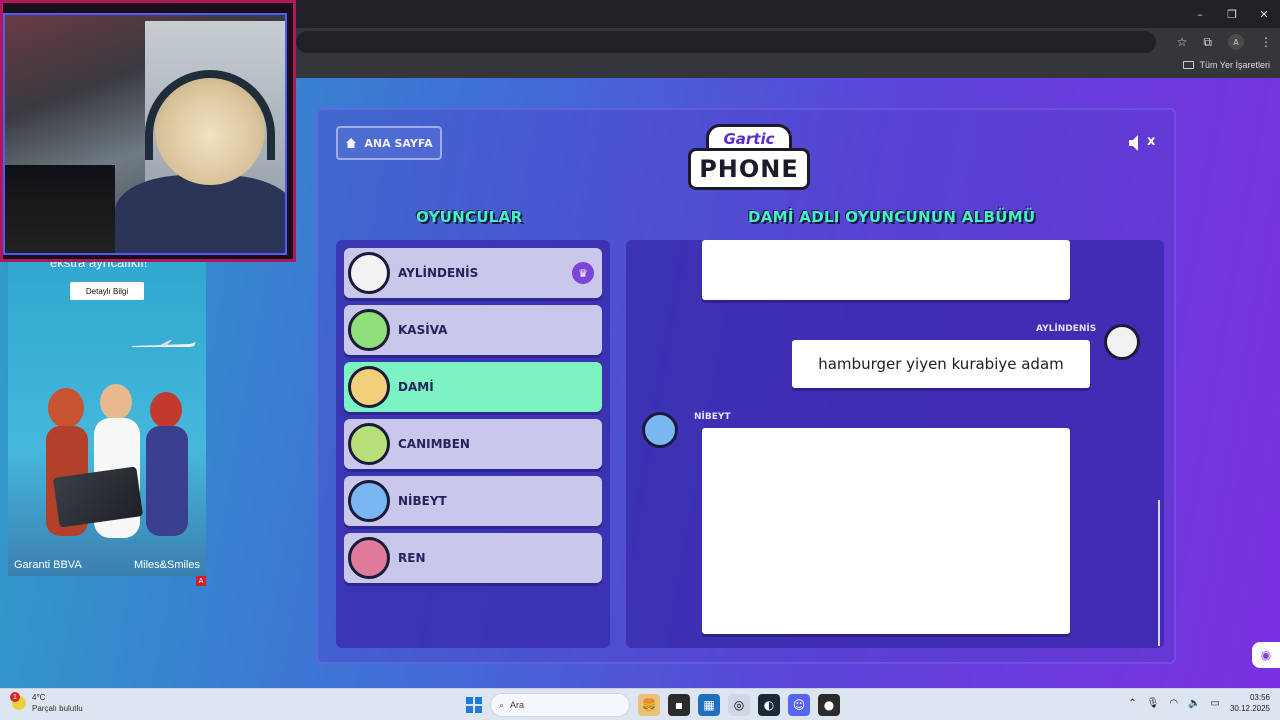 This screenshot has width=1280, height=720. Describe the element at coordinates (1264, 14) in the screenshot. I see `close-button: ✕` at that location.